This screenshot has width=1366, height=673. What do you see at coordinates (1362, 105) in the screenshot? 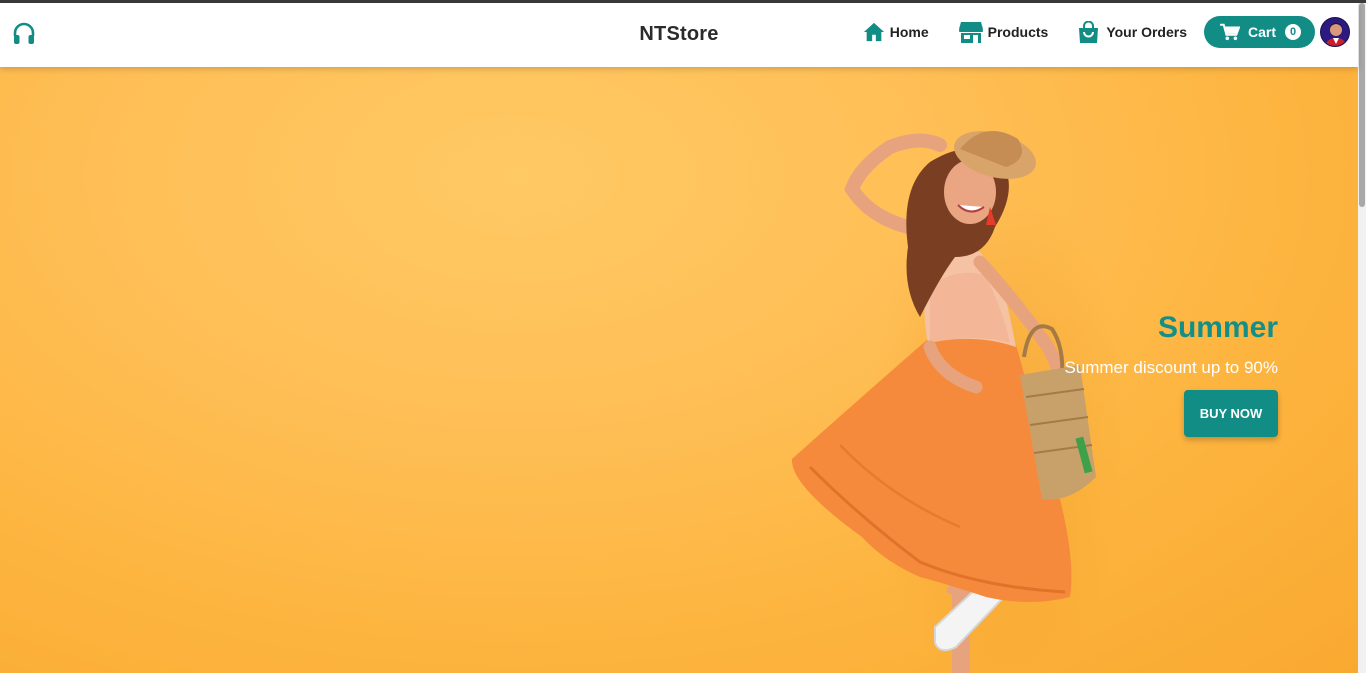
I see `scrollbar-thumb` at bounding box center [1362, 105].